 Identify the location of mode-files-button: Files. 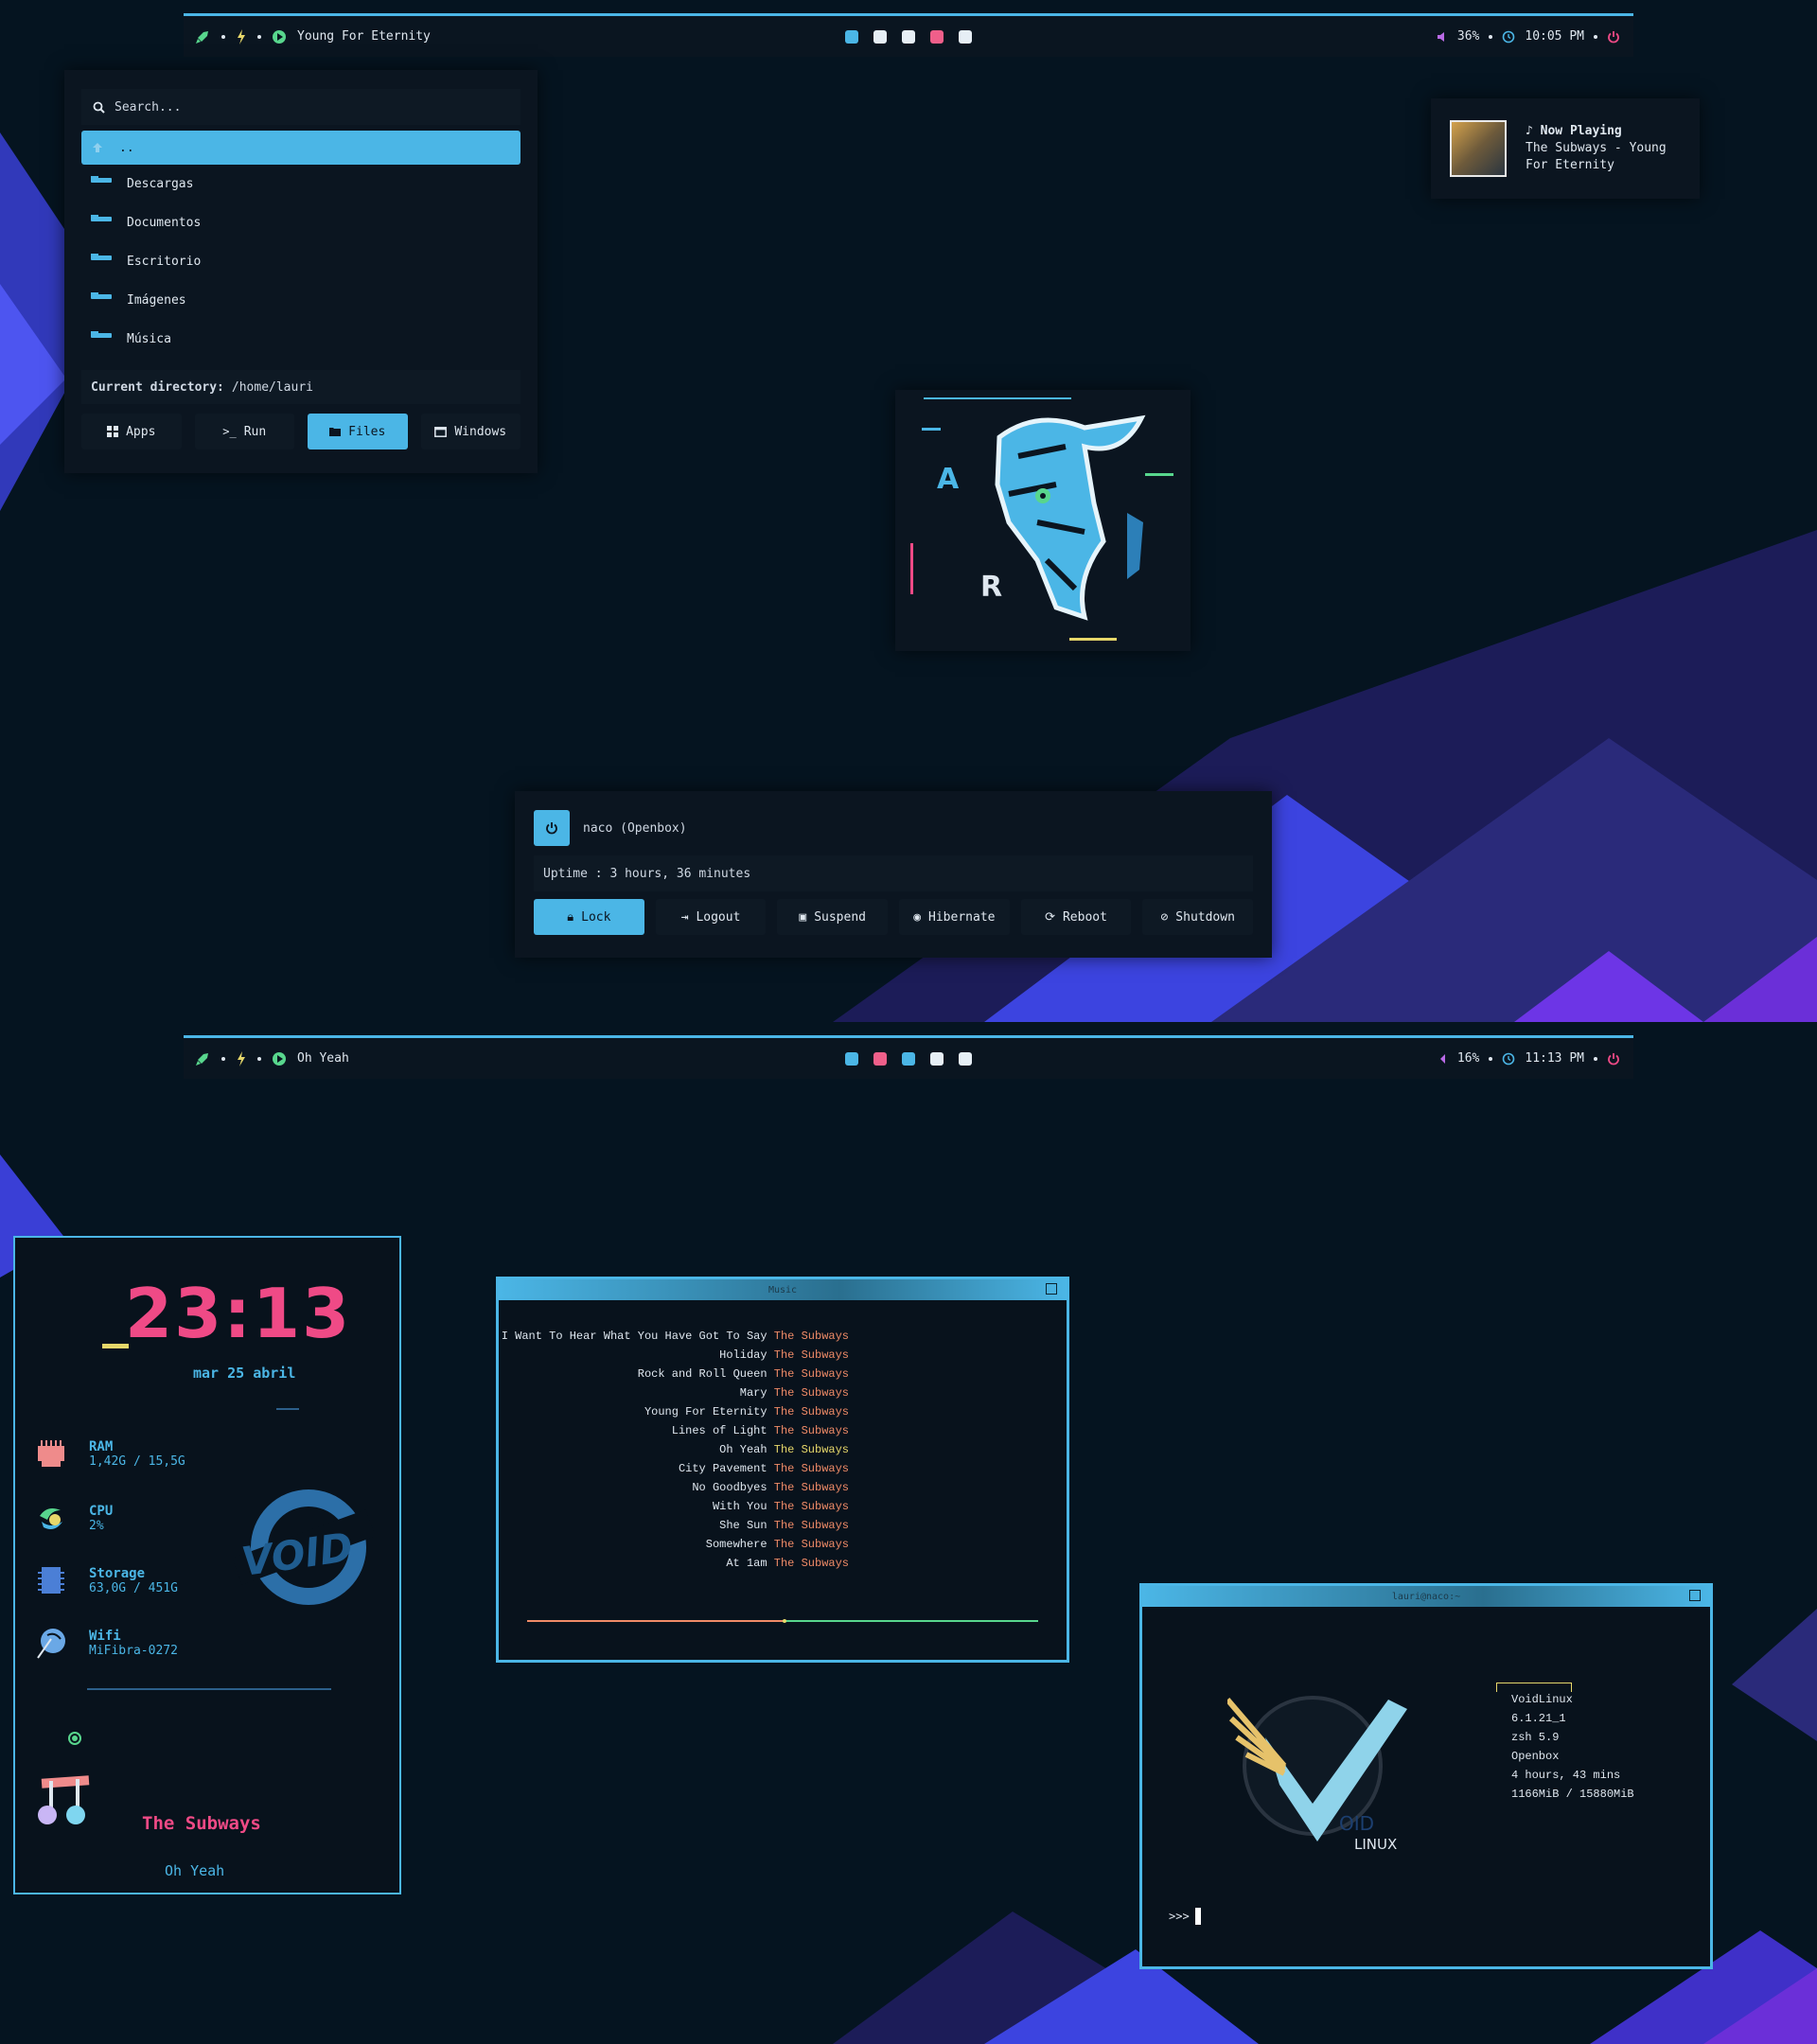
(358, 431).